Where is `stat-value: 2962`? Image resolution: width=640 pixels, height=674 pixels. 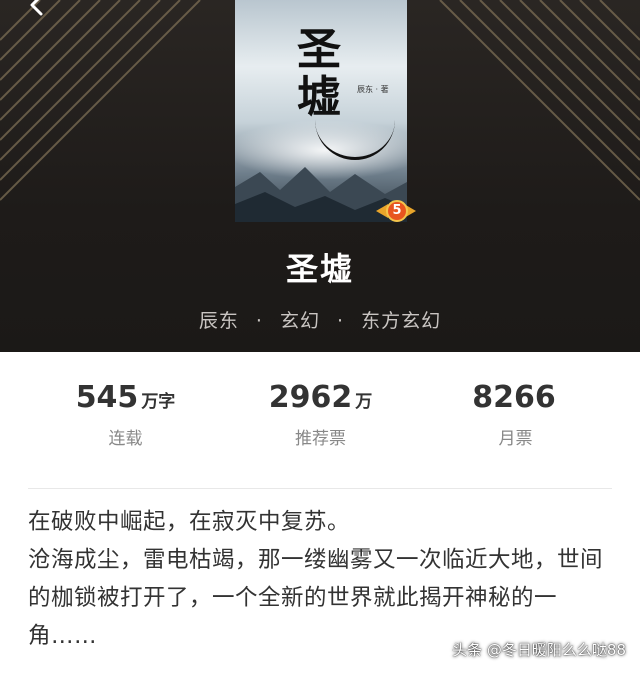
stat-value: 2962 is located at coordinates (310, 397).